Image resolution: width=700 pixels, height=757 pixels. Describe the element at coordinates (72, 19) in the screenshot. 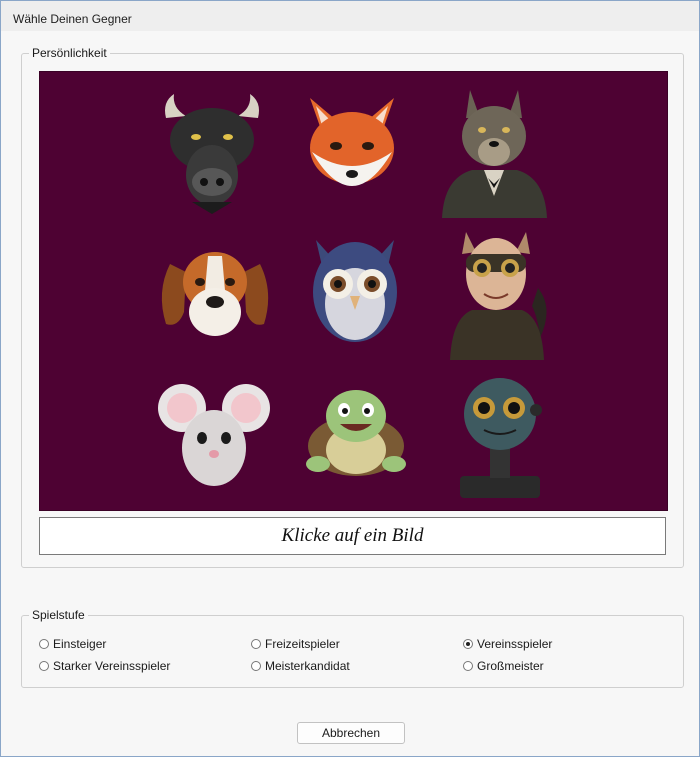

I see `window-title: Wähle Deinen Gegner` at that location.